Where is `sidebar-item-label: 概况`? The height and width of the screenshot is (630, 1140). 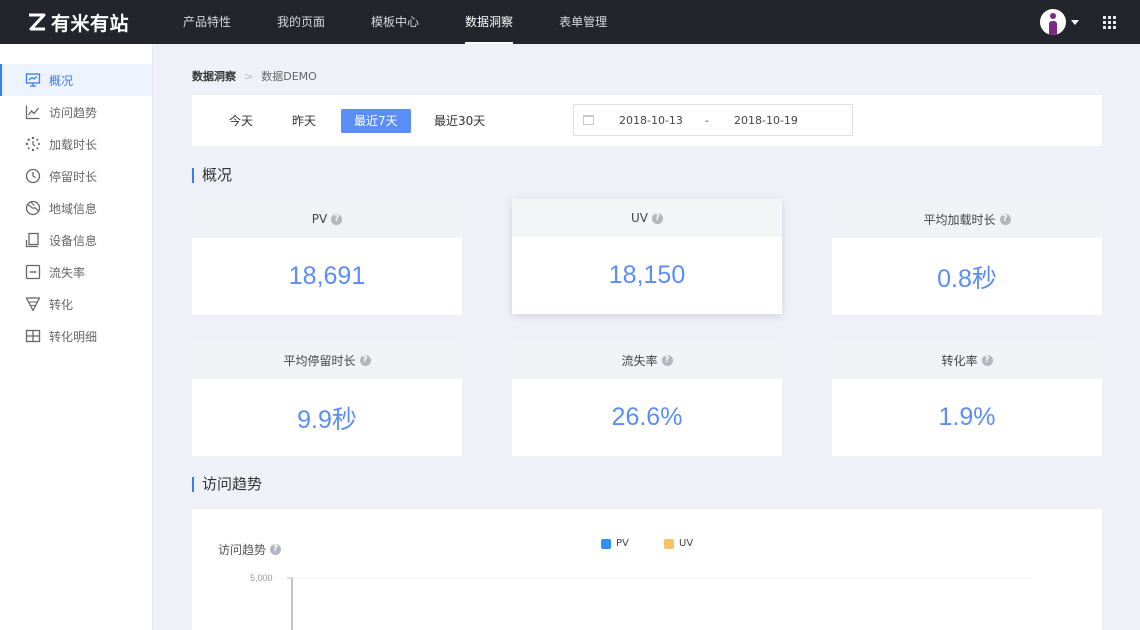 sidebar-item-label: 概况 is located at coordinates (61, 80).